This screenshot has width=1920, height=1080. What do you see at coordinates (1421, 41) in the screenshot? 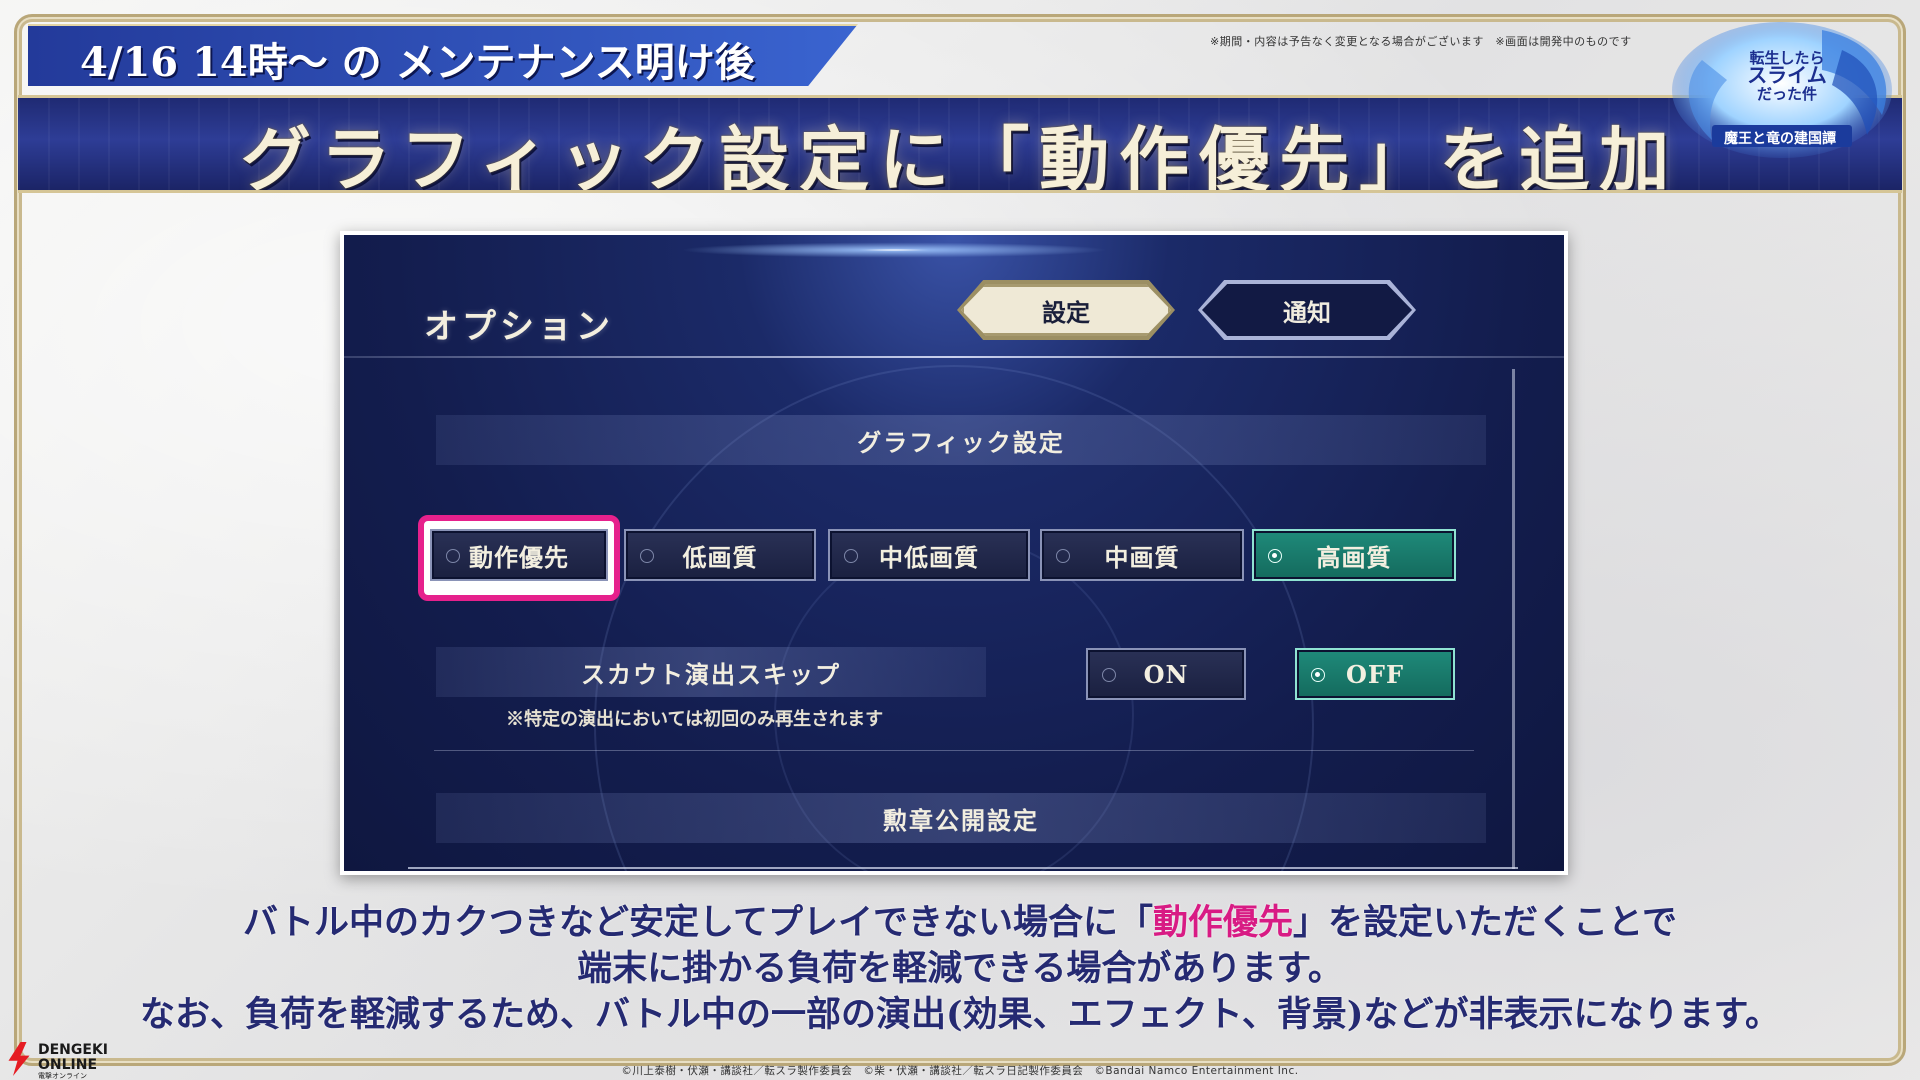
I see `disclaimer-note: ※期間・内容は予告なく変更となる場合がございます ※画面は開発中のものです` at bounding box center [1421, 41].